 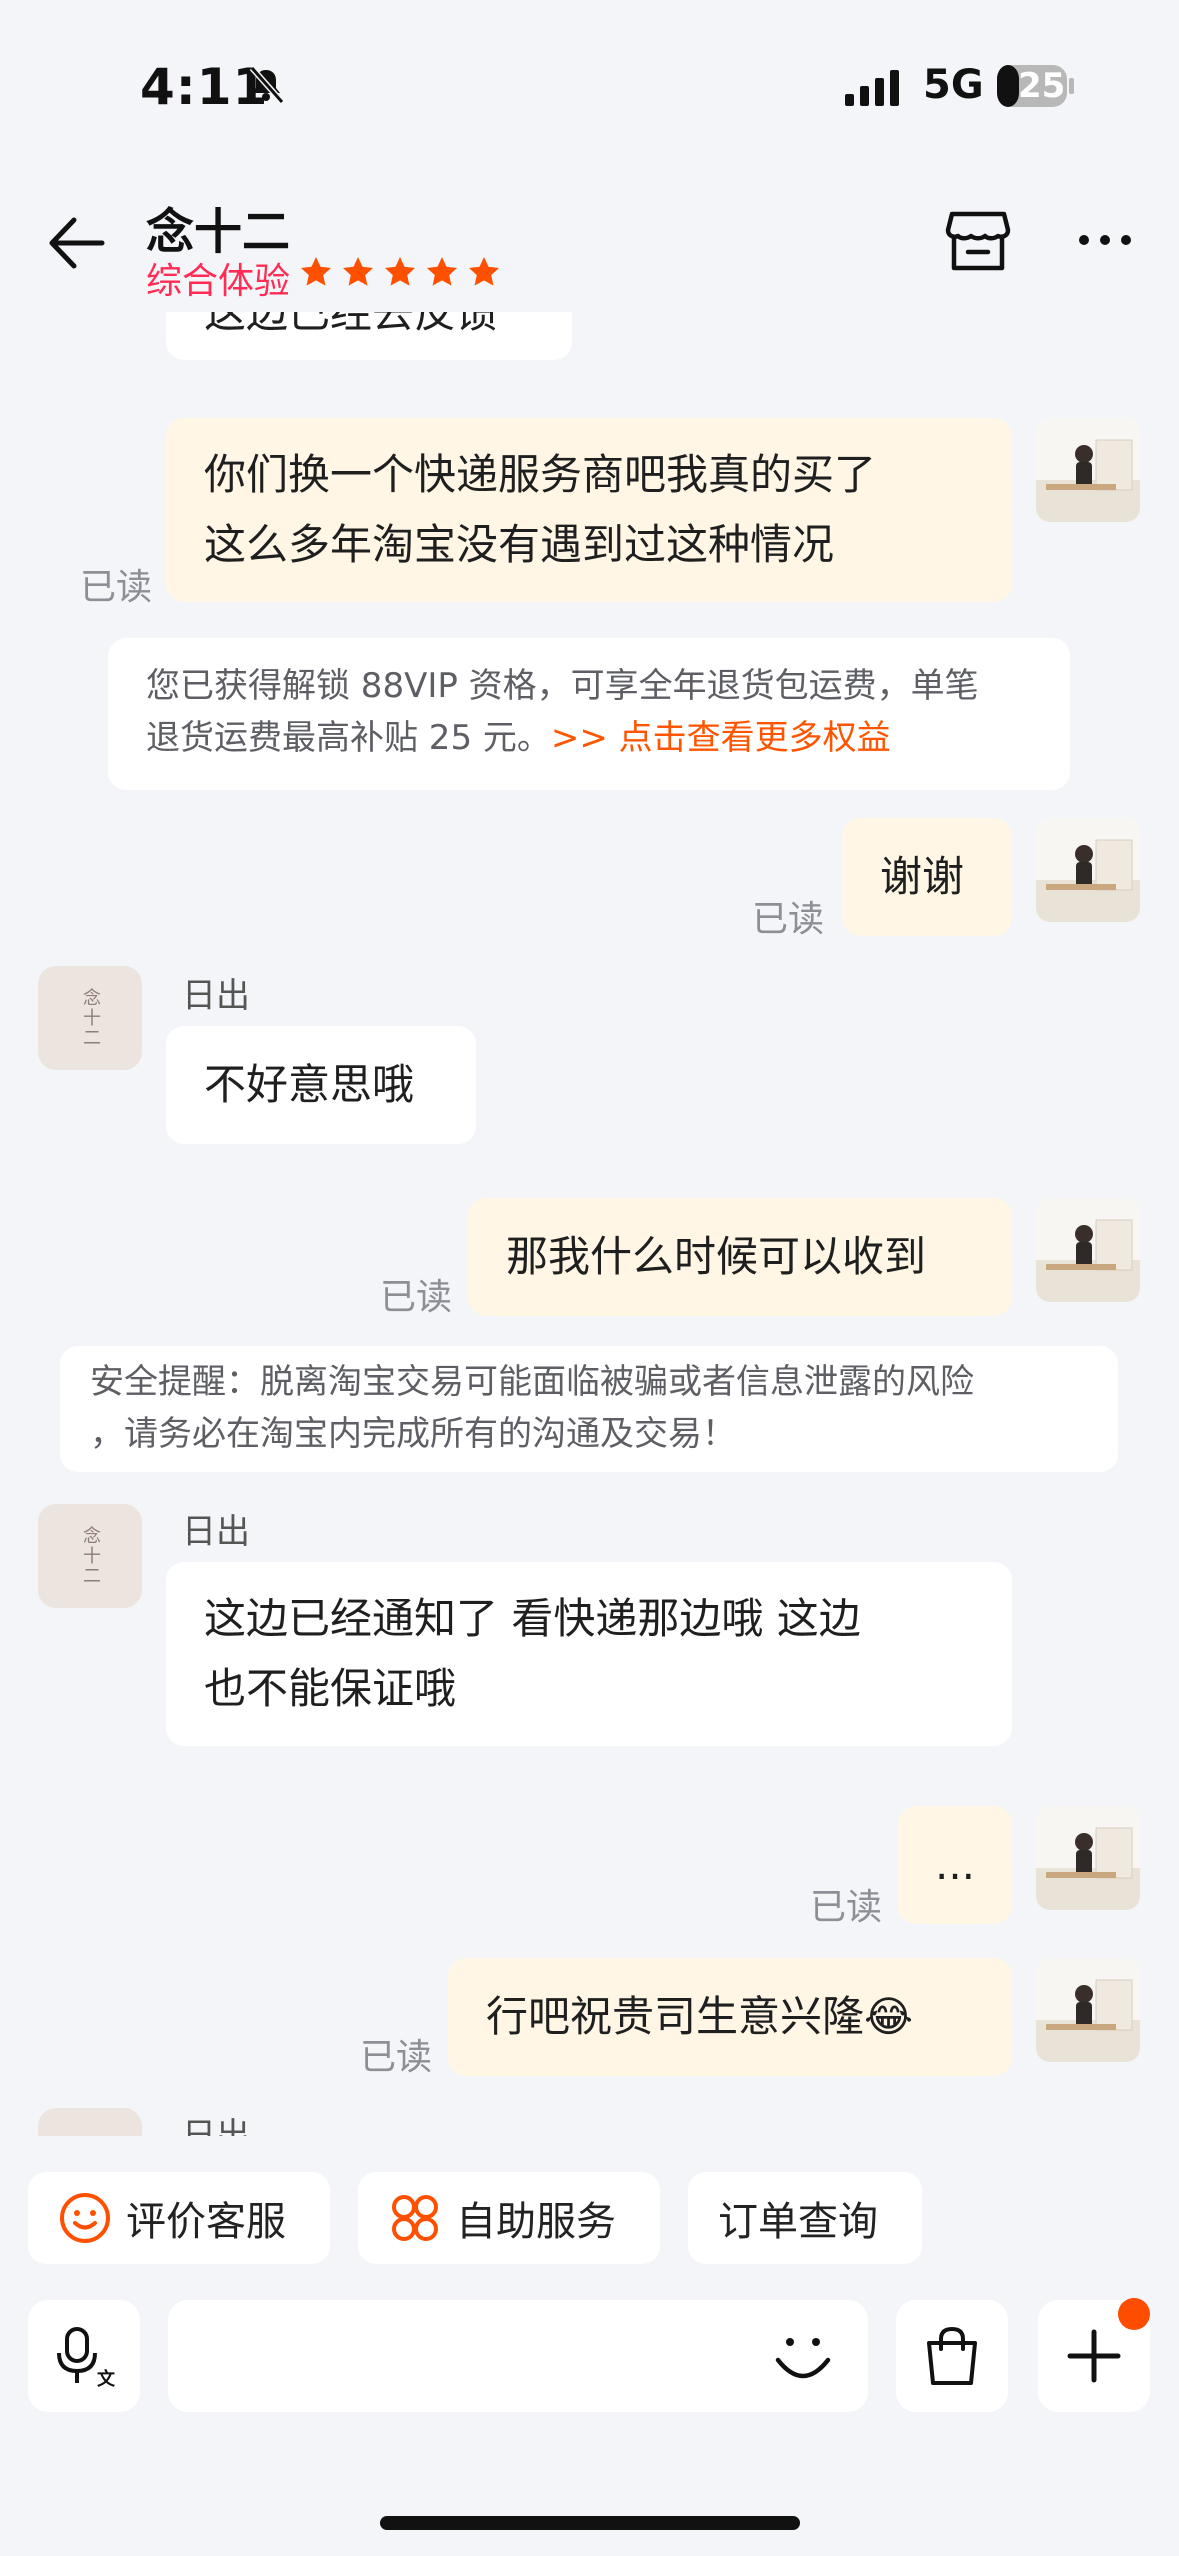 I want to click on rate-service-label: 评价客服, so click(x=206, y=2222).